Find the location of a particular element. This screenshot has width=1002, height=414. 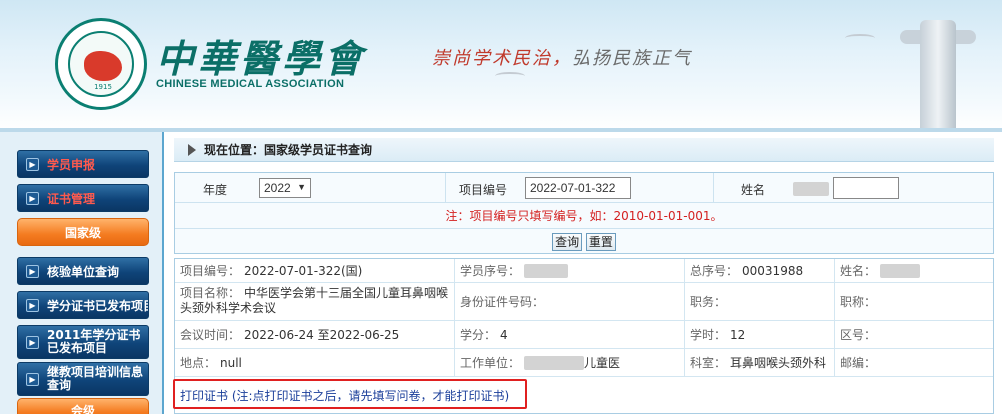

query-button: 查询 is located at coordinates (567, 242).